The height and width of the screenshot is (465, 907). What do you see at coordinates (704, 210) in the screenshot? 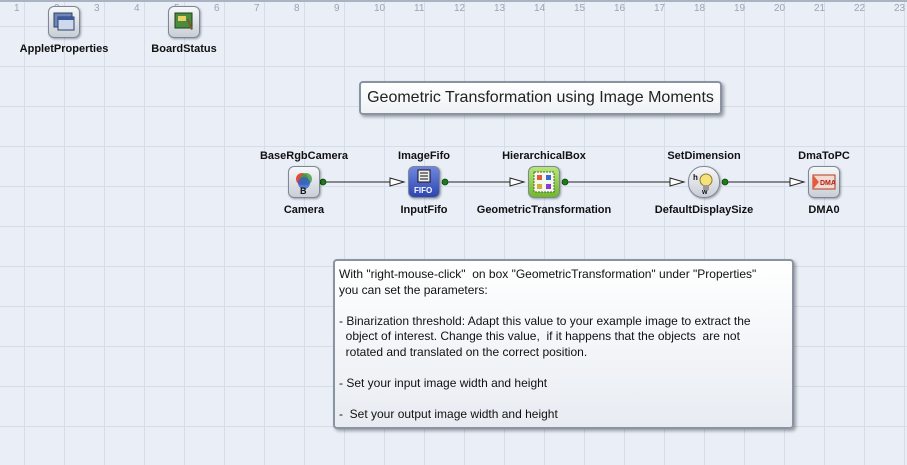
I see `setdim-name-label: DefaultDisplaySize` at bounding box center [704, 210].